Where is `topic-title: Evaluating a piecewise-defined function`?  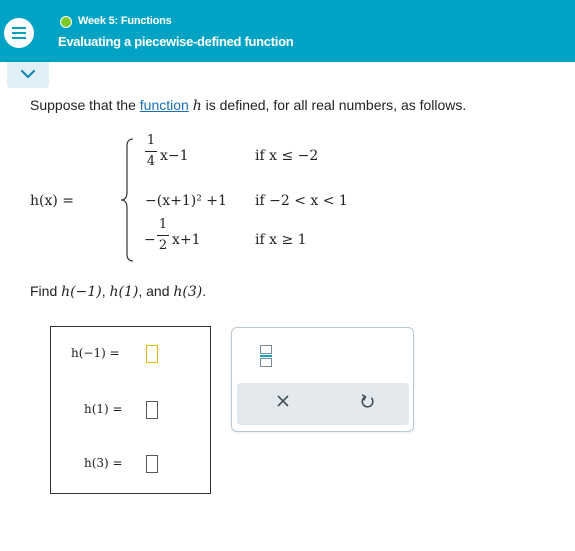
topic-title: Evaluating a piecewise-defined function is located at coordinates (176, 41).